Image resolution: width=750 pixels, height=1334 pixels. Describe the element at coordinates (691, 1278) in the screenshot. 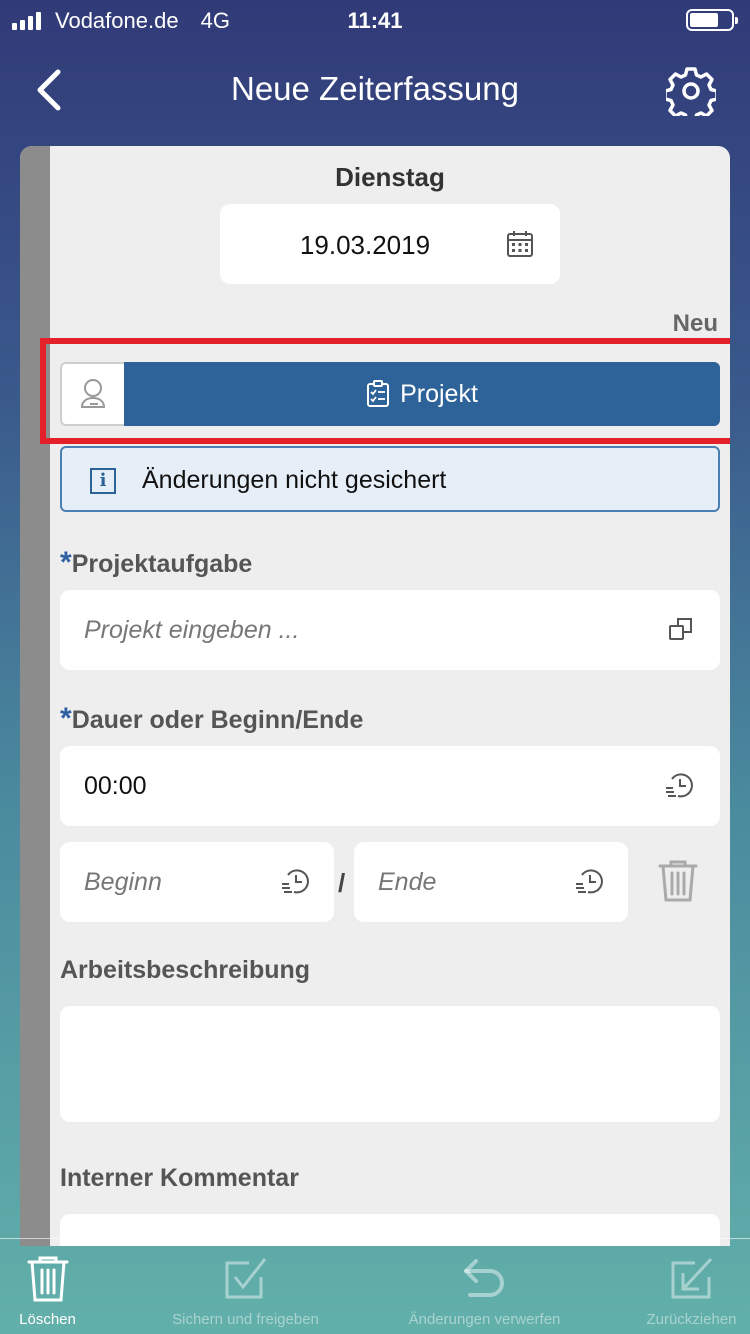

I see `withdraw-icon` at that location.